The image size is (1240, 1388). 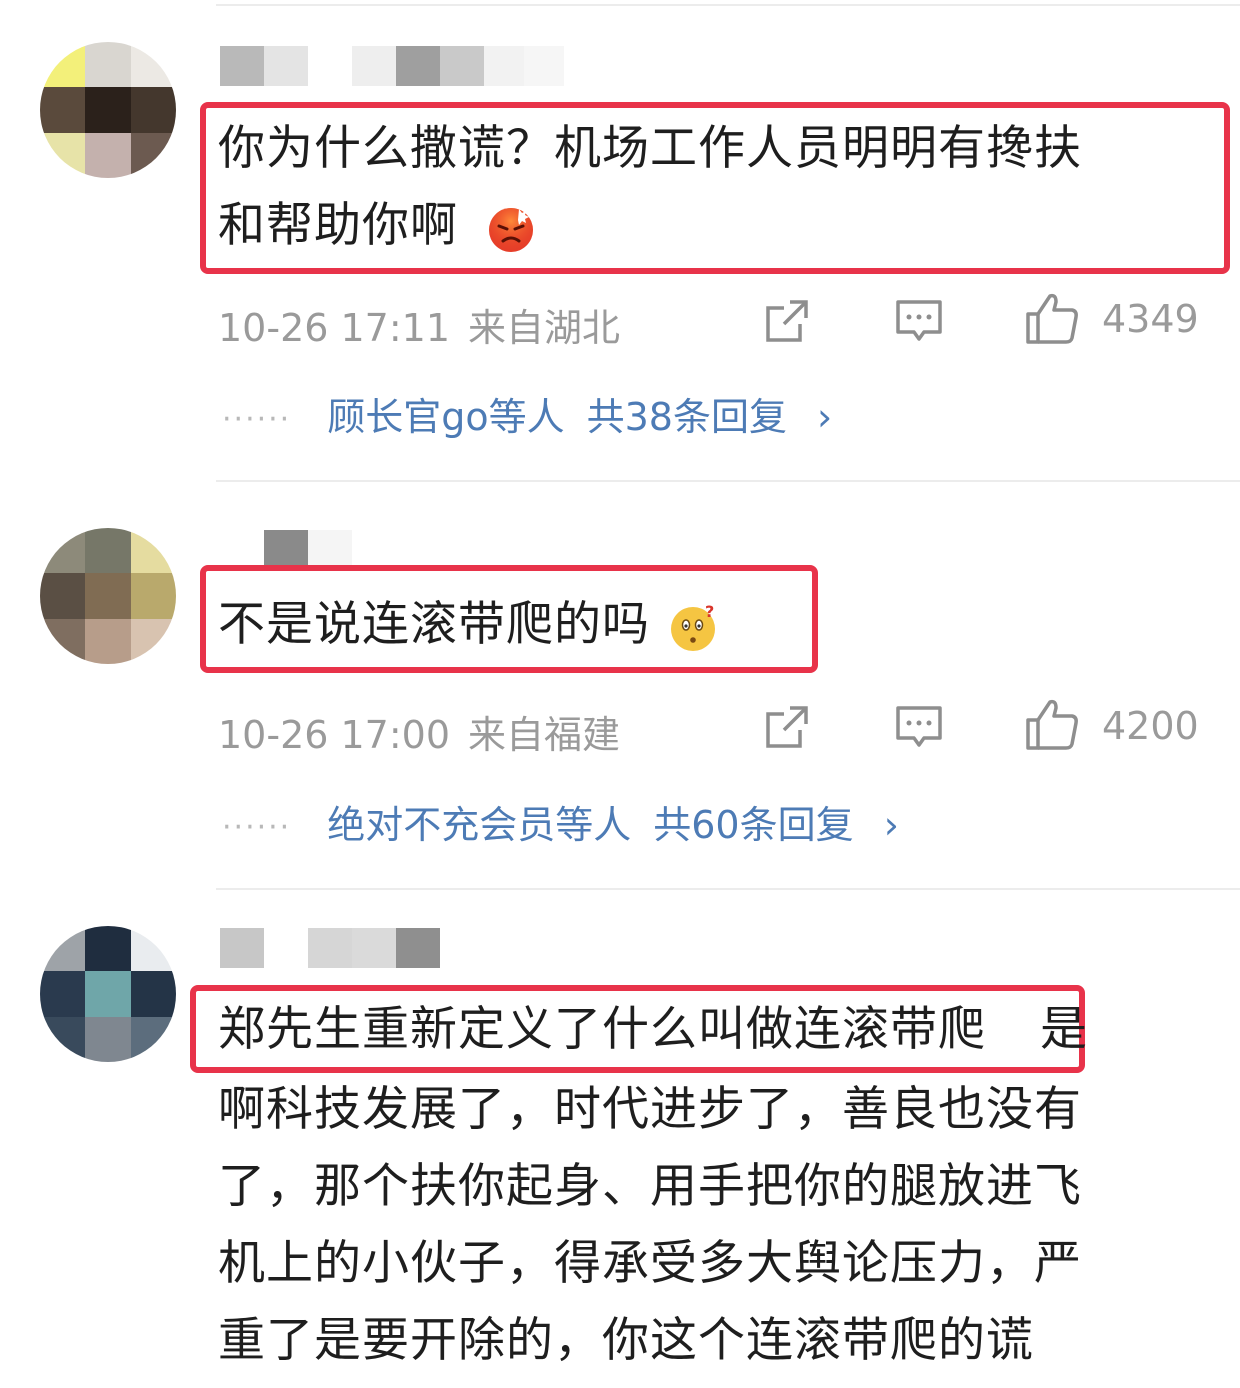 I want to click on comment-text-line: 了，那个扶你起身、用手把你的腿放进飞, so click(x=650, y=1186).